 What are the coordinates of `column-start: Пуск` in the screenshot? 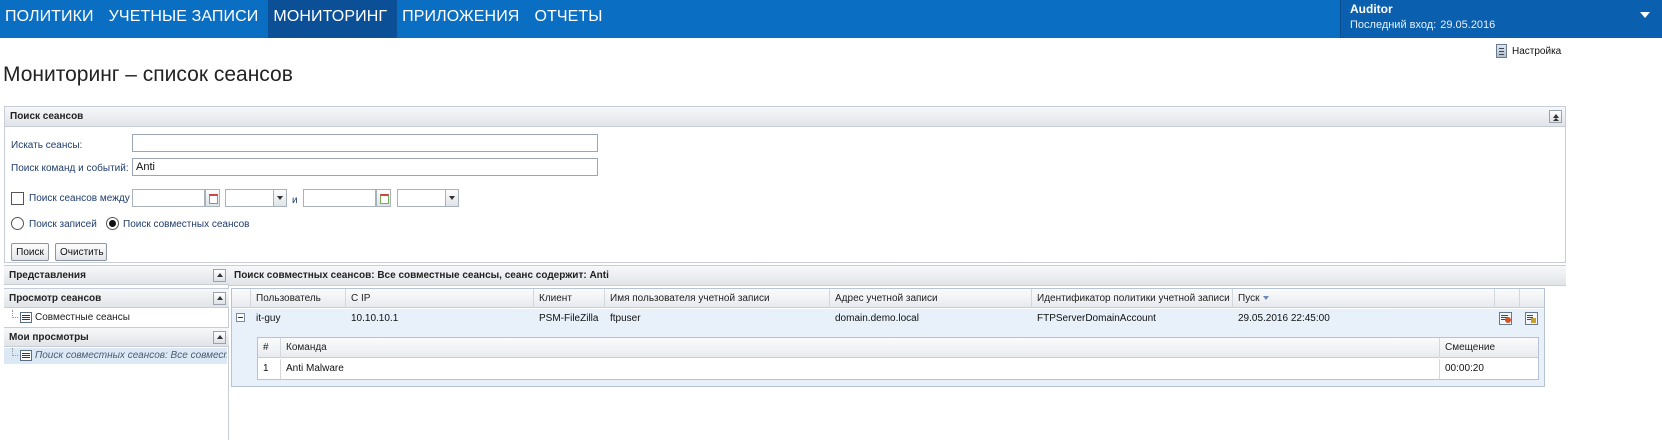 It's located at (1364, 298).